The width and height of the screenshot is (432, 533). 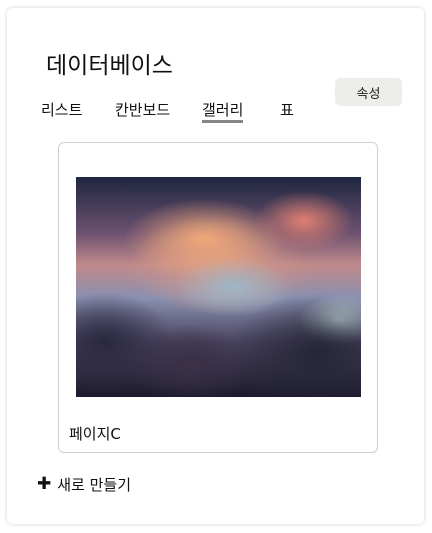 I want to click on card-title: 페이지C, so click(x=95, y=434).